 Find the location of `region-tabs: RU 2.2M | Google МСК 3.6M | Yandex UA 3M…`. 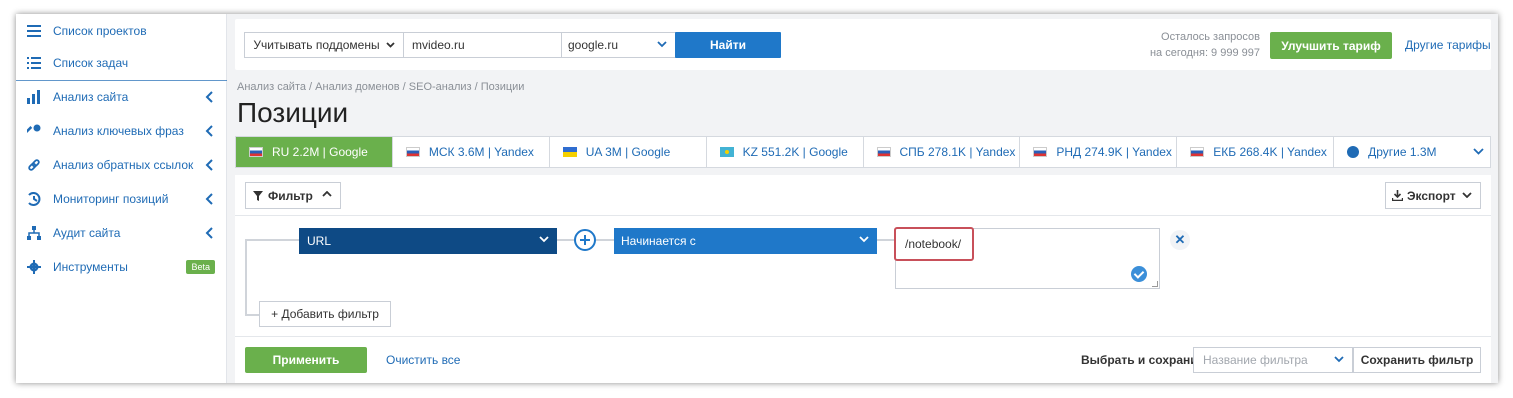

region-tabs: RU 2.2M | Google МСК 3.6M | Yandex UA 3M… is located at coordinates (863, 152).